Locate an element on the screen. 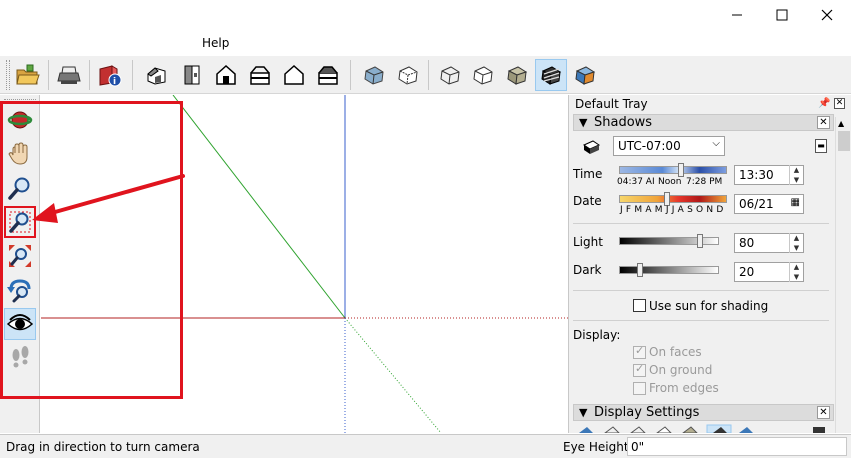 This screenshot has width=851, height=458. use-sun-label: Use sun for shading is located at coordinates (709, 306).